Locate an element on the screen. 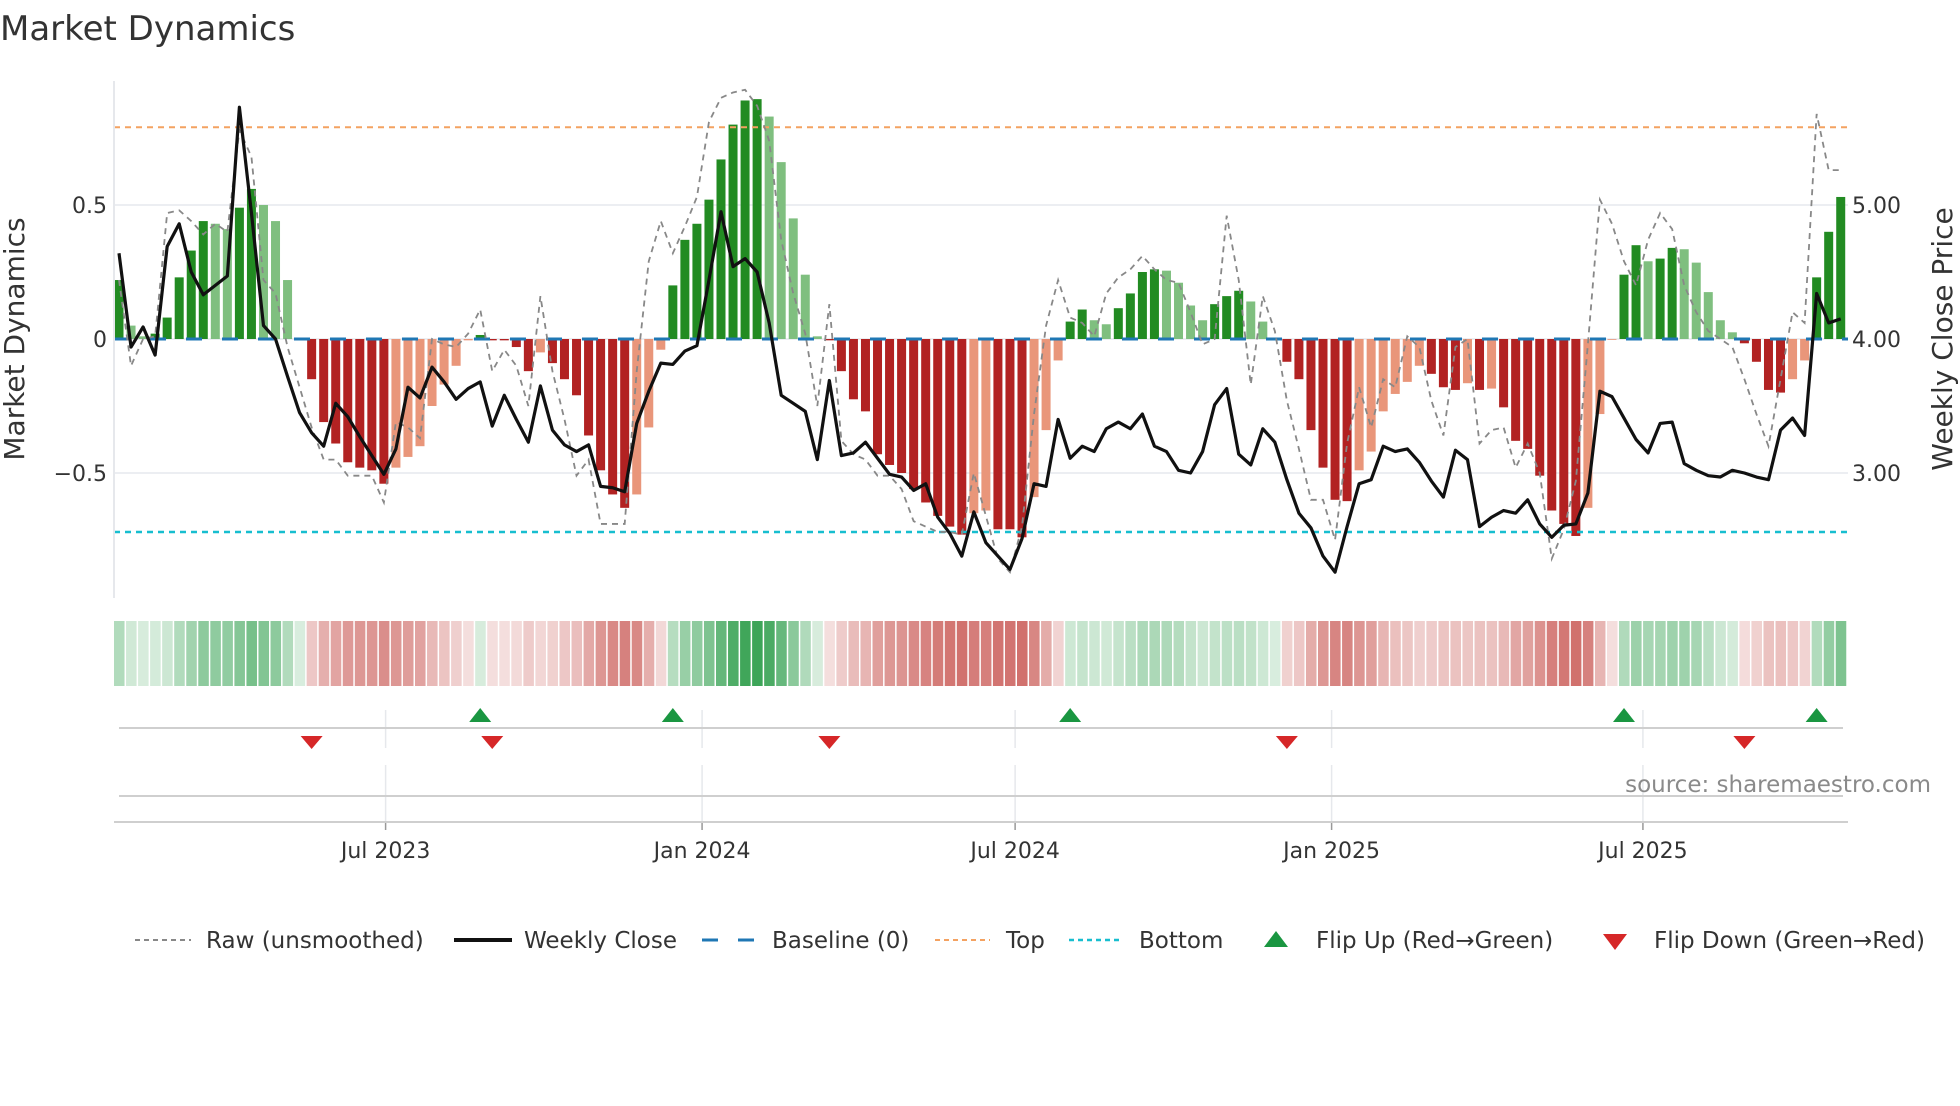  legend-close-label: Weekly Close is located at coordinates (600, 941).